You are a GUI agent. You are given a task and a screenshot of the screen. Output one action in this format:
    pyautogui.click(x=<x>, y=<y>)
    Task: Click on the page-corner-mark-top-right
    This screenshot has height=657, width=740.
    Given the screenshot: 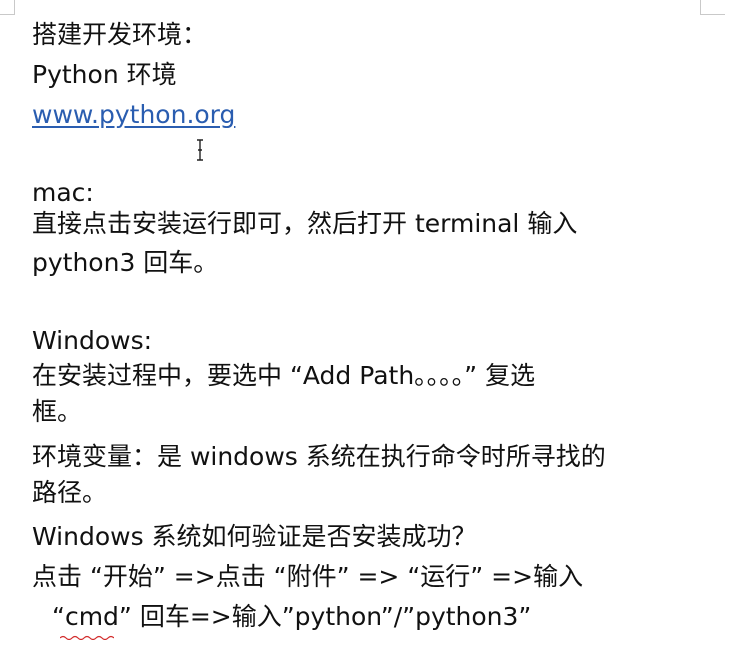 What is the action you would take?
    pyautogui.click(x=712, y=7)
    